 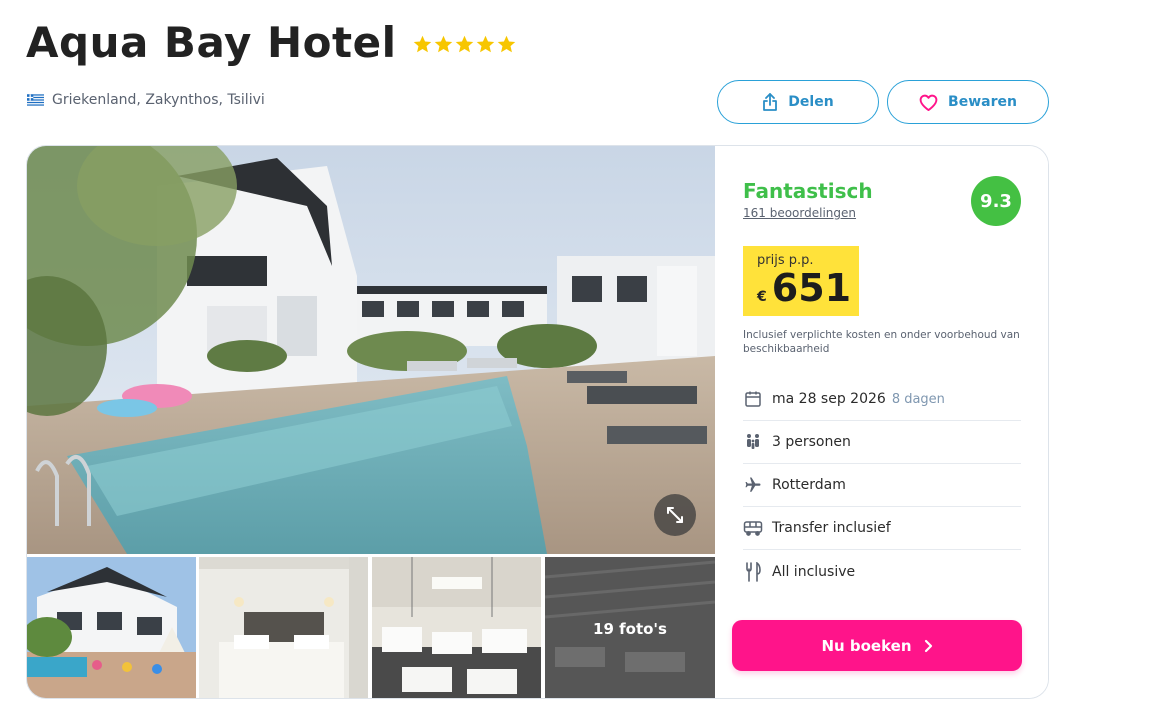 What do you see at coordinates (753, 571) in the screenshot?
I see `cutlery-icon` at bounding box center [753, 571].